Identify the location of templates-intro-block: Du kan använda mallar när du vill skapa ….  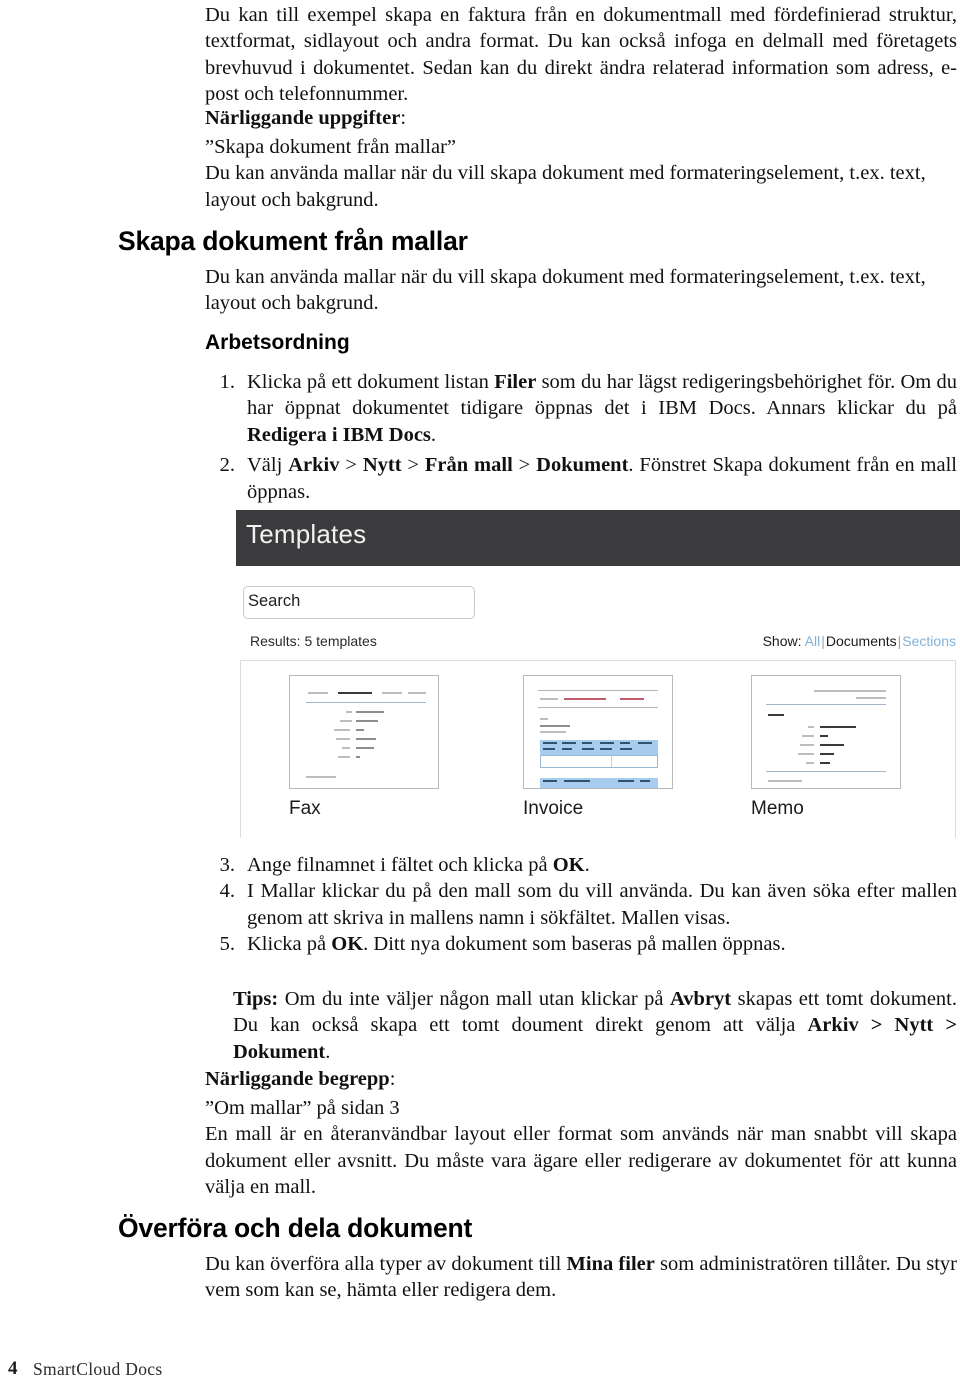
(581, 290).